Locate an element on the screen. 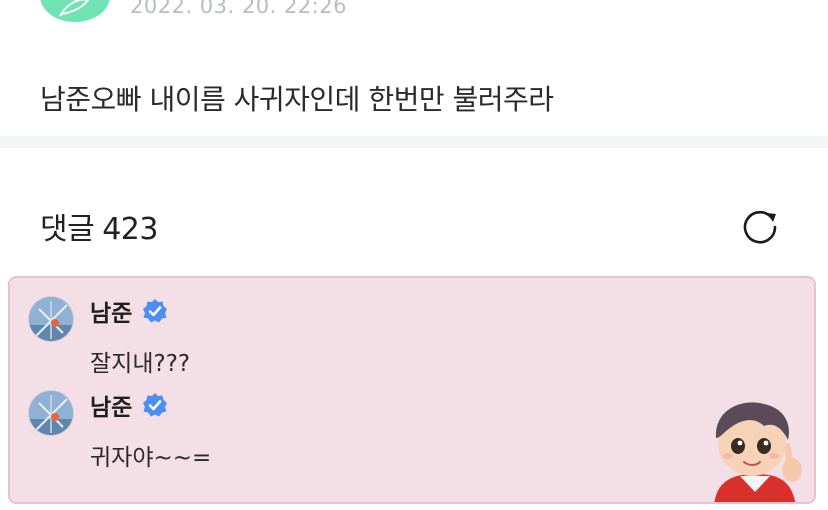 The height and width of the screenshot is (510, 828). refresh-icon is located at coordinates (760, 225).